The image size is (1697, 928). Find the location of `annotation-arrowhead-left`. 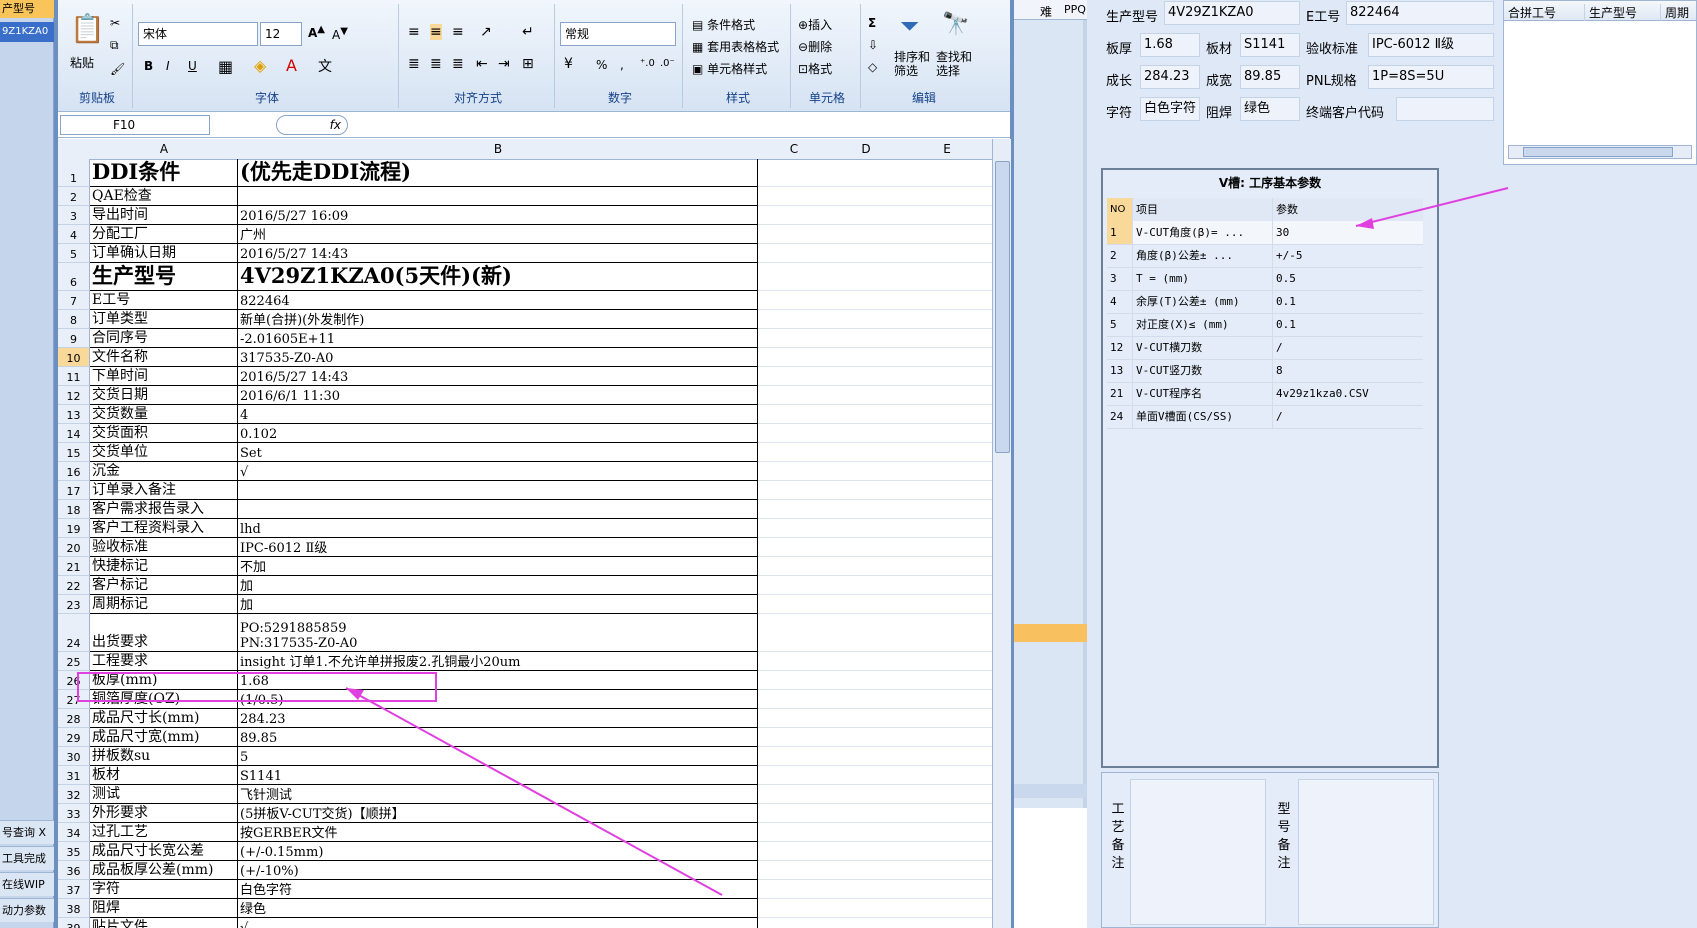

annotation-arrowhead-left is located at coordinates (355, 694).